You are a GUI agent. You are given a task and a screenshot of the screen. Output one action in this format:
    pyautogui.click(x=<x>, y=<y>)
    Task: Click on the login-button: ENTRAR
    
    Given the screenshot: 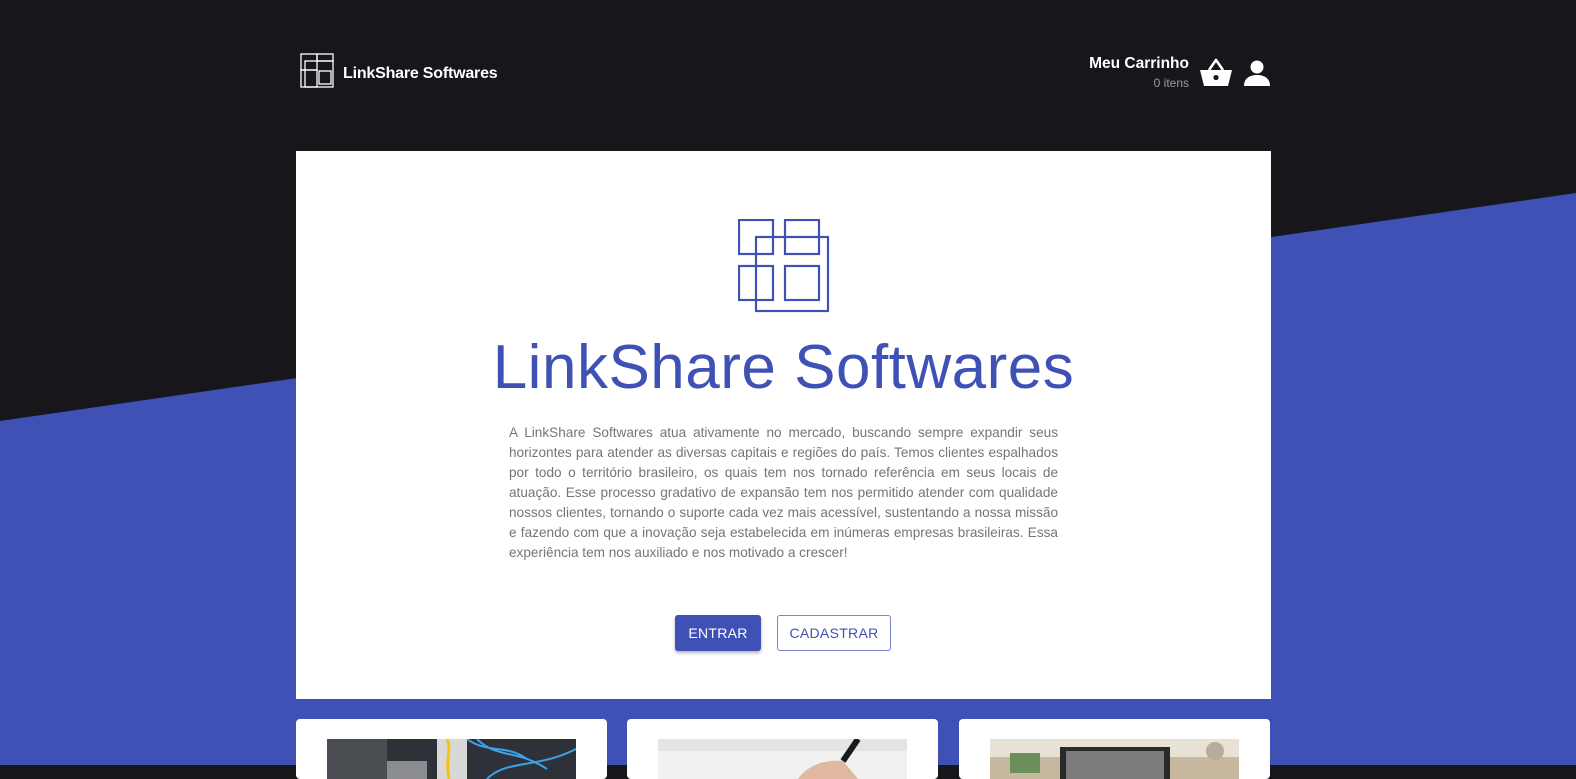 What is the action you would take?
    pyautogui.click(x=718, y=633)
    